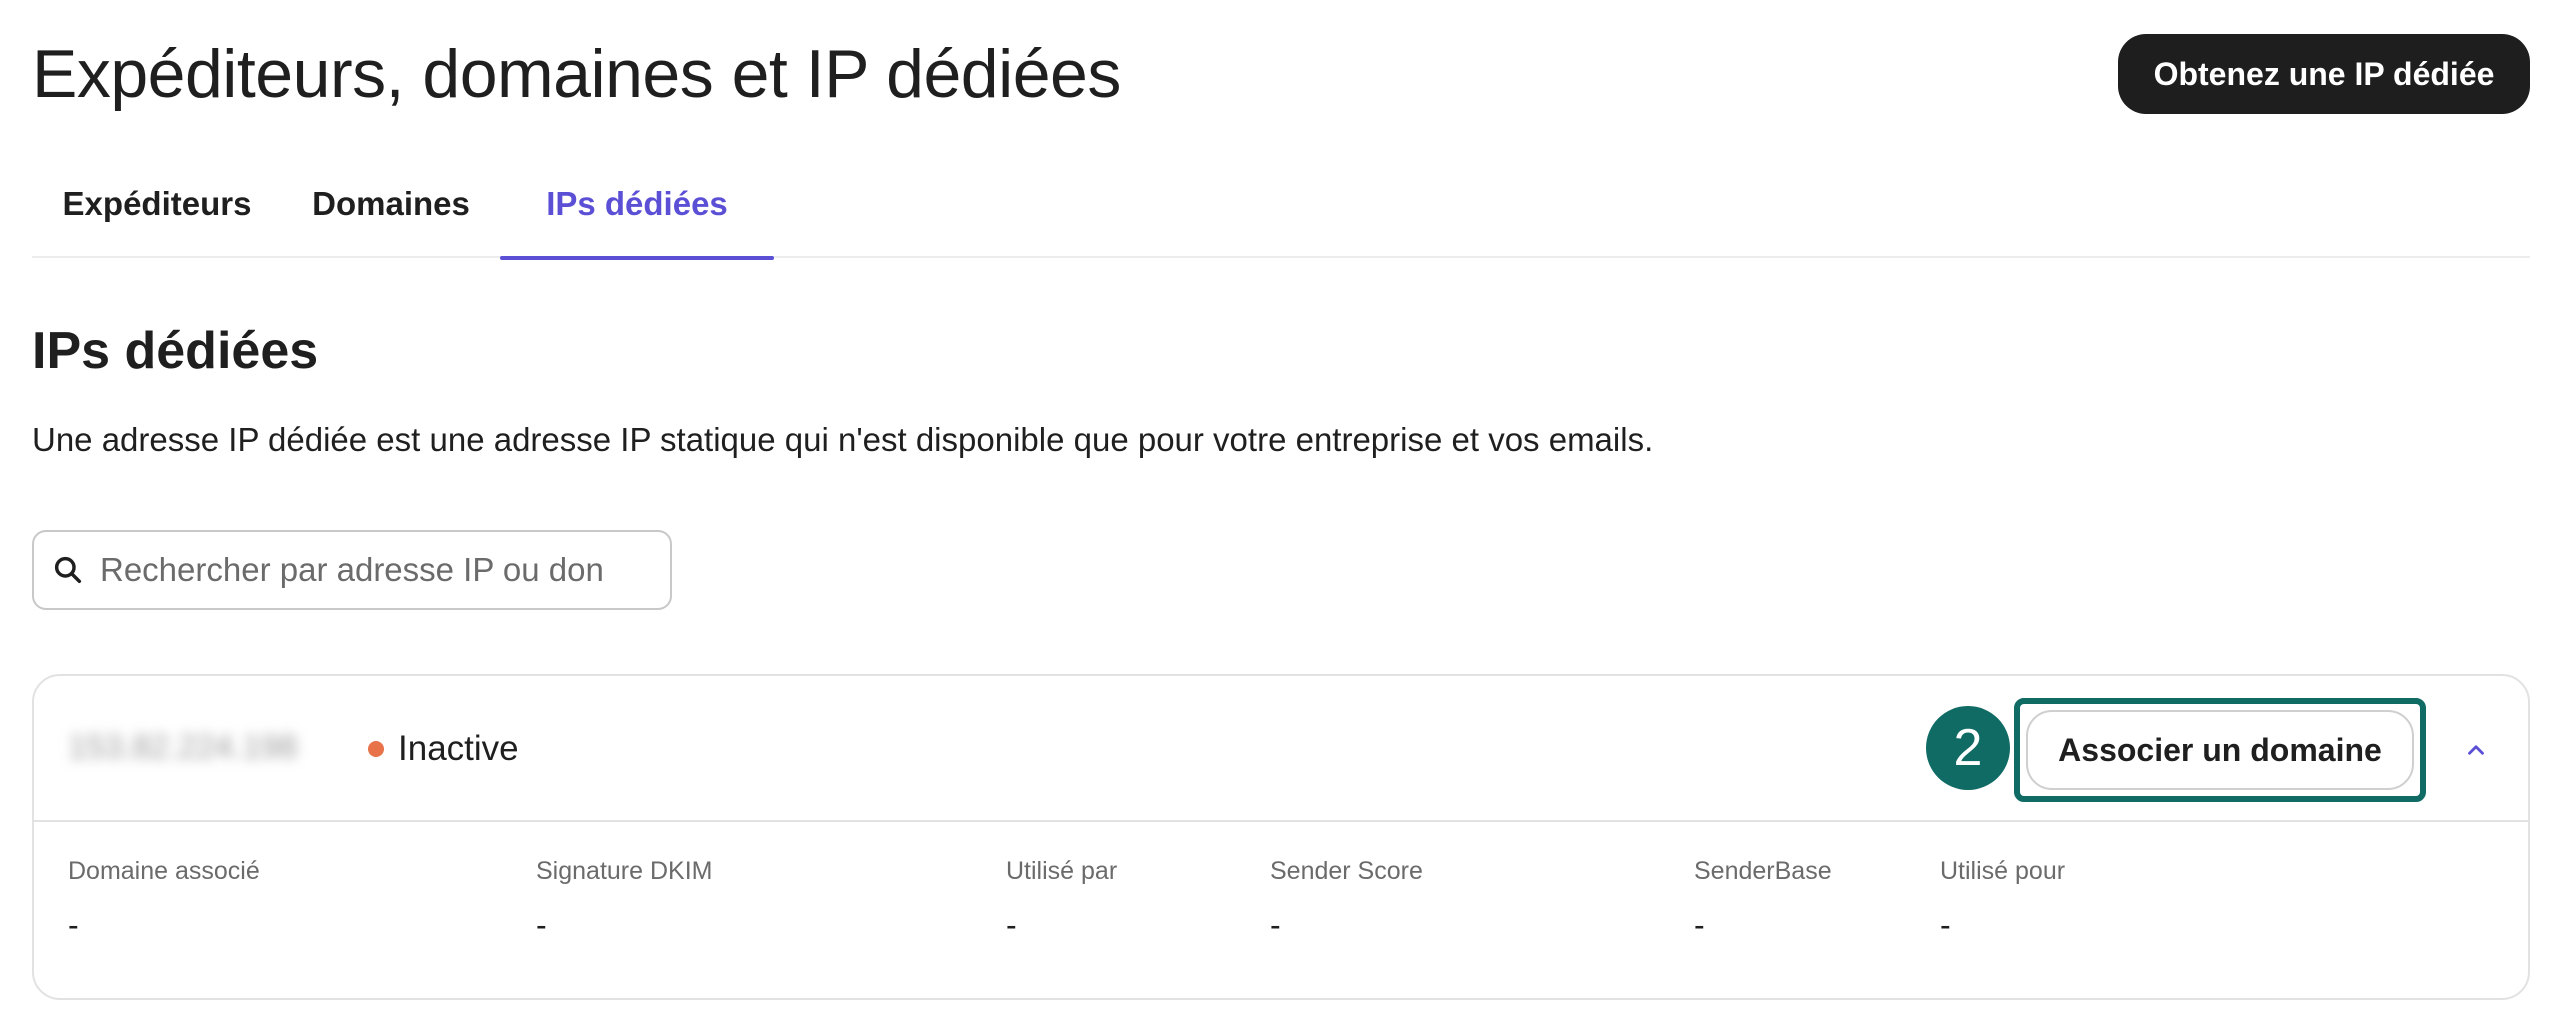  I want to click on collapse-toggle, so click(2476, 750).